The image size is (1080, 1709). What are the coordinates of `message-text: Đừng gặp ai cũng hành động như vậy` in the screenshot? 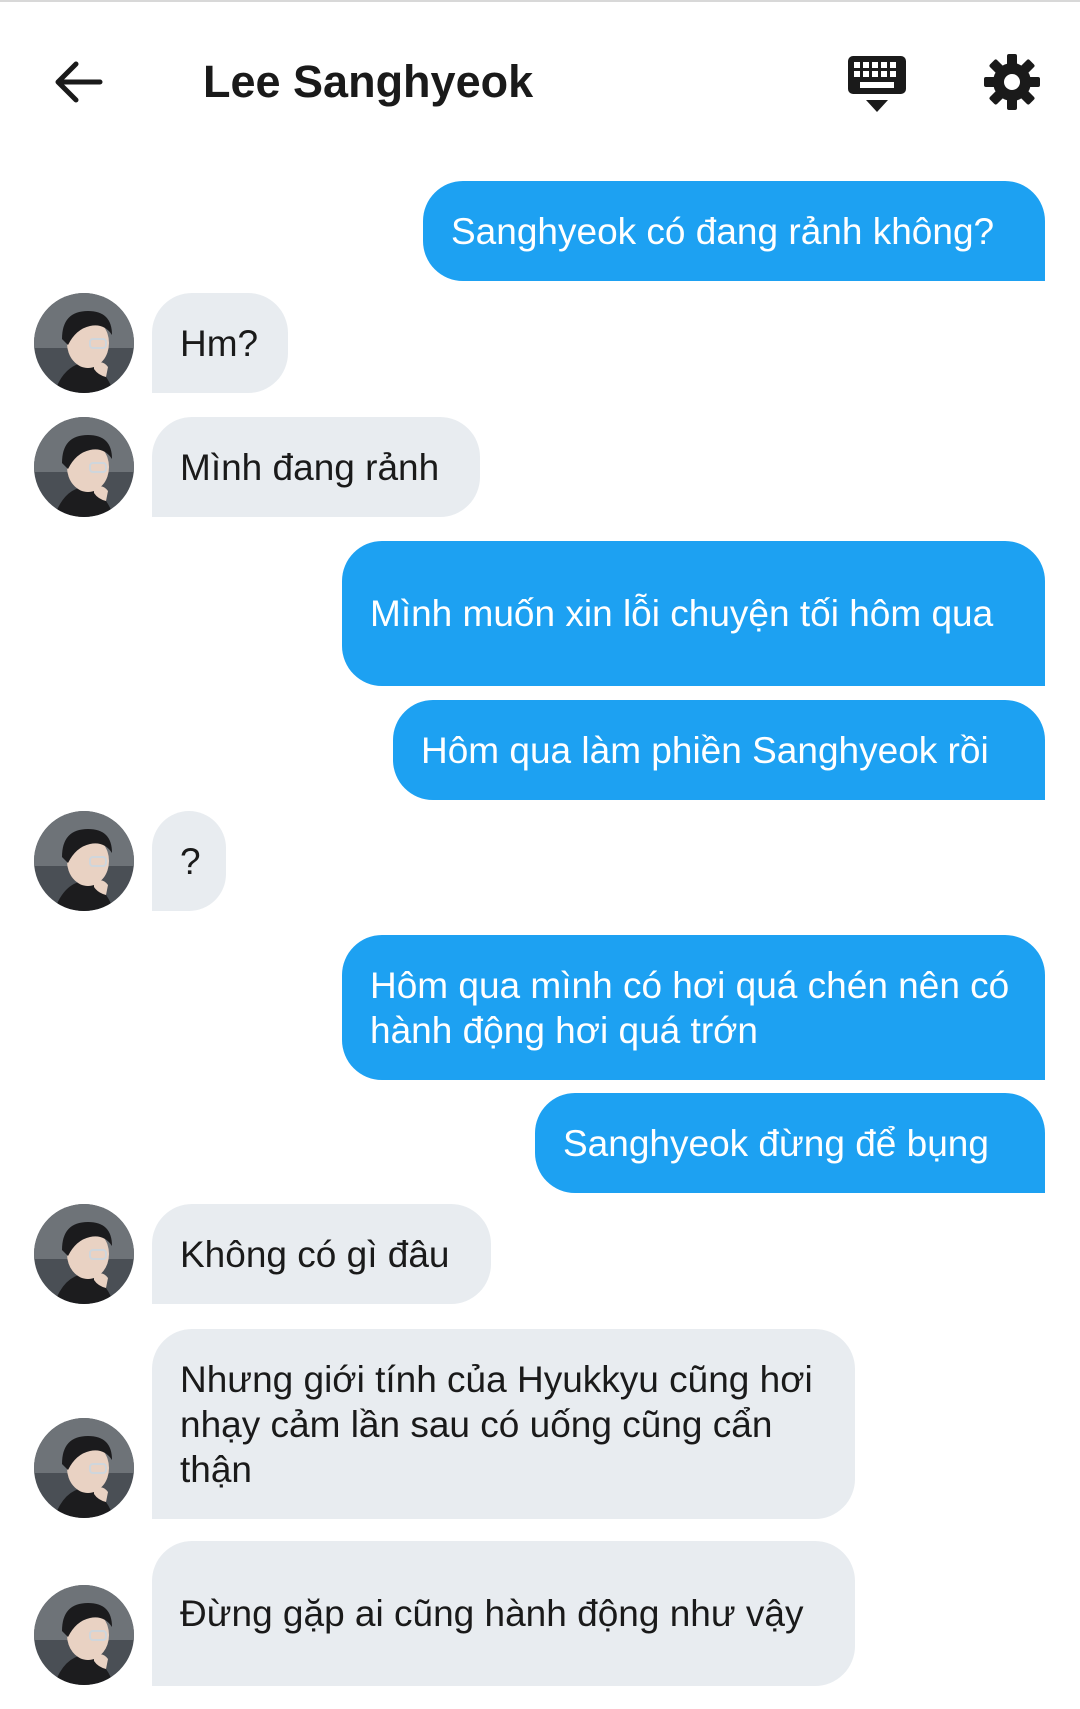 It's located at (492, 1613).